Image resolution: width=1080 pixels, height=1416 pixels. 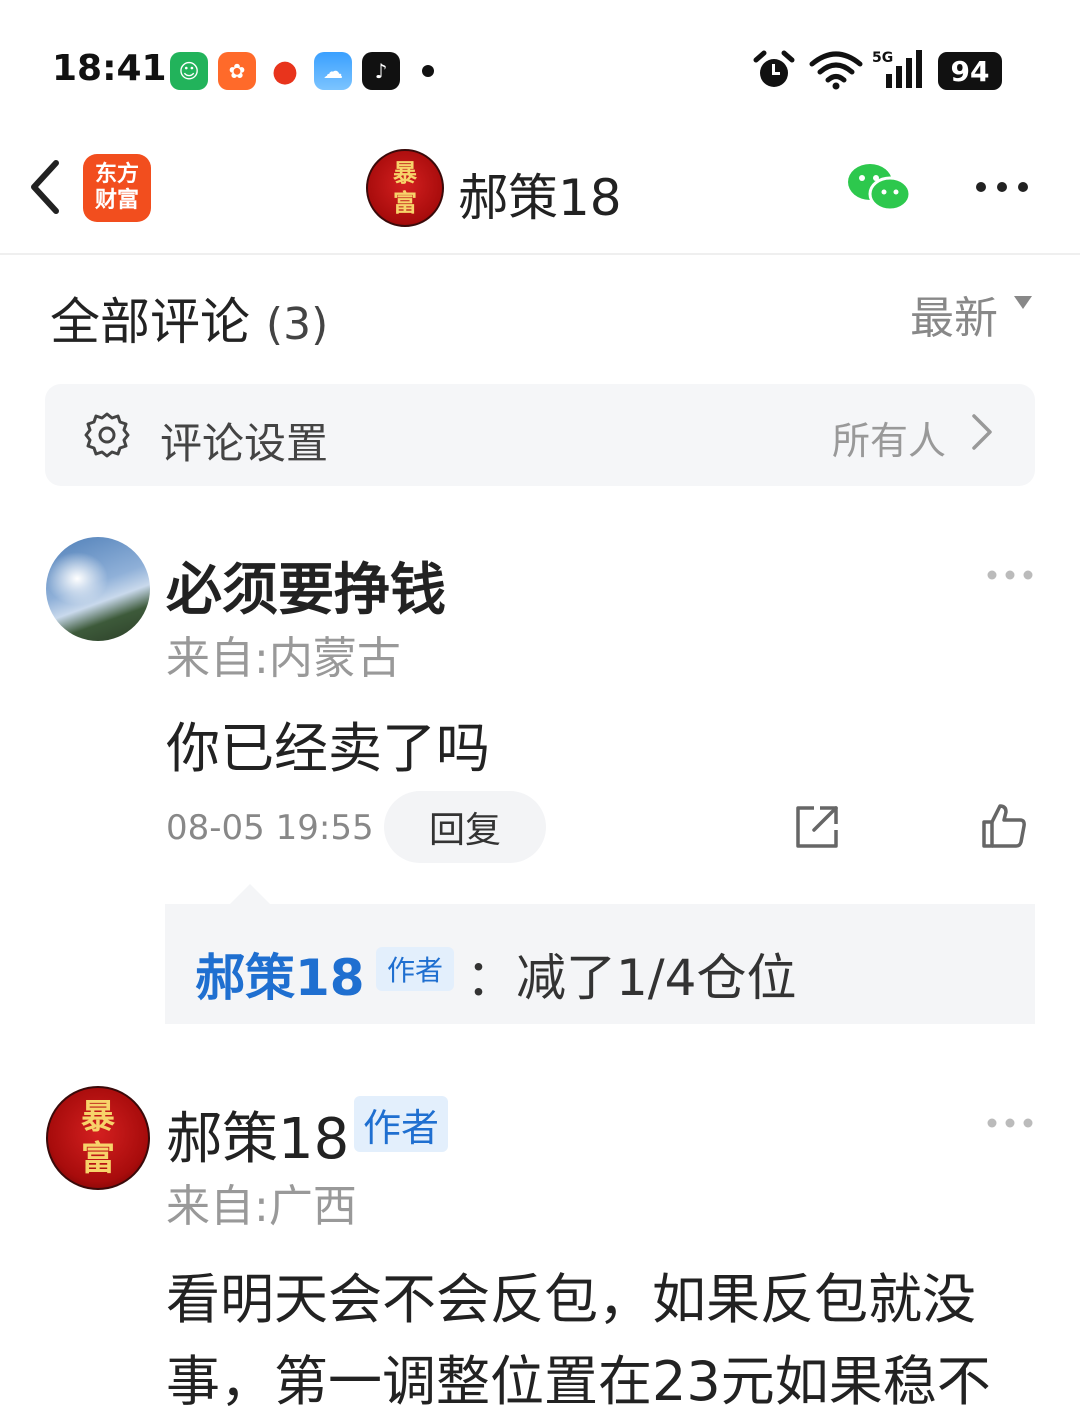 What do you see at coordinates (405, 203) in the screenshot?
I see `avatar-char-2: 富` at bounding box center [405, 203].